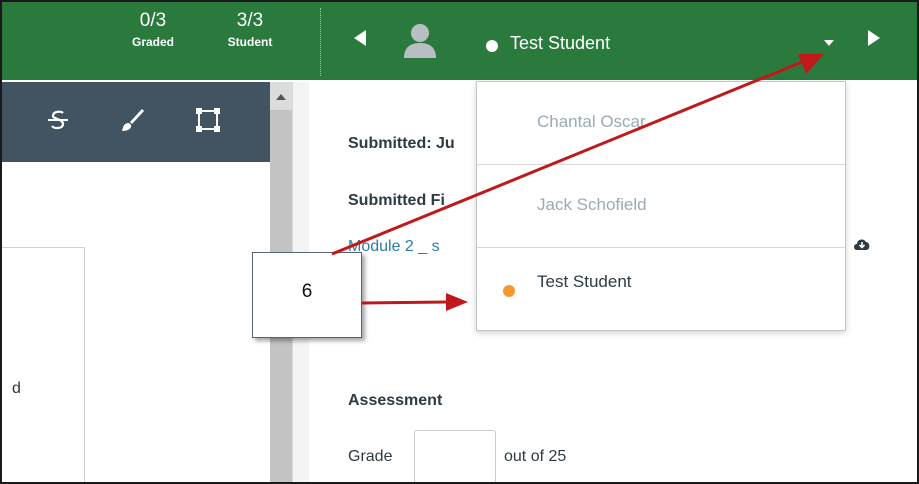  What do you see at coordinates (307, 291) in the screenshot?
I see `step-number: 6` at bounding box center [307, 291].